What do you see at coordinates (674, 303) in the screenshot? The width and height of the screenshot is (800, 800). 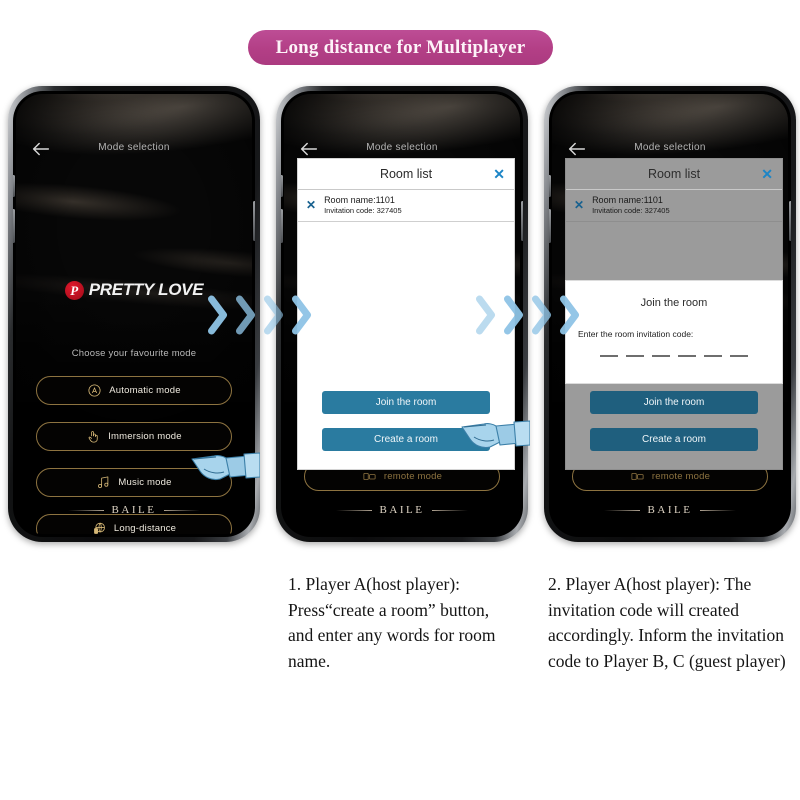 I see `join-room-title: Join the room` at bounding box center [674, 303].